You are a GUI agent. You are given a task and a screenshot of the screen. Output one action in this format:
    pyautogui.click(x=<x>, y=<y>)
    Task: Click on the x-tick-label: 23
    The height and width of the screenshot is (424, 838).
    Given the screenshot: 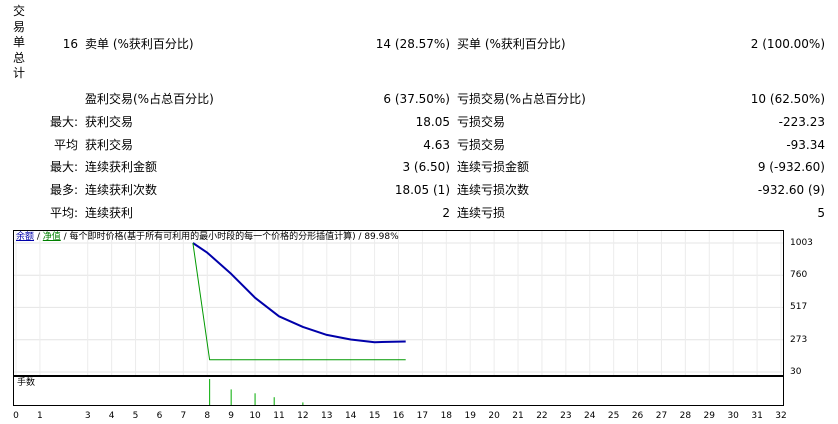 What is the action you would take?
    pyautogui.click(x=566, y=416)
    